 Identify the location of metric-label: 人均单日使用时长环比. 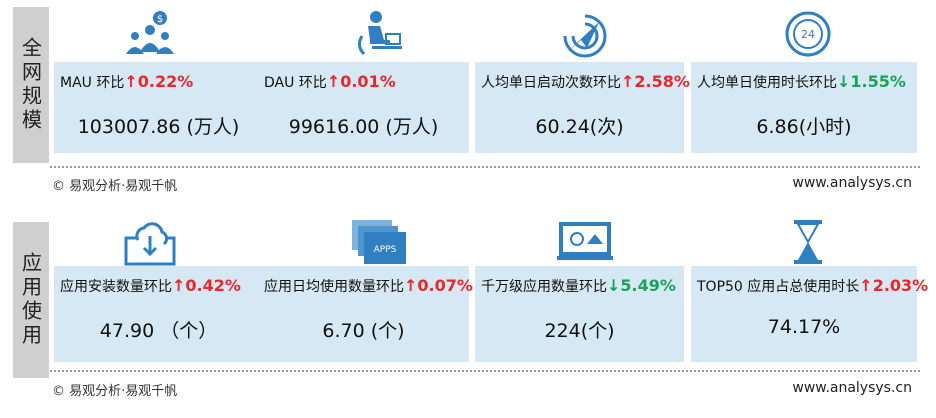
(767, 83).